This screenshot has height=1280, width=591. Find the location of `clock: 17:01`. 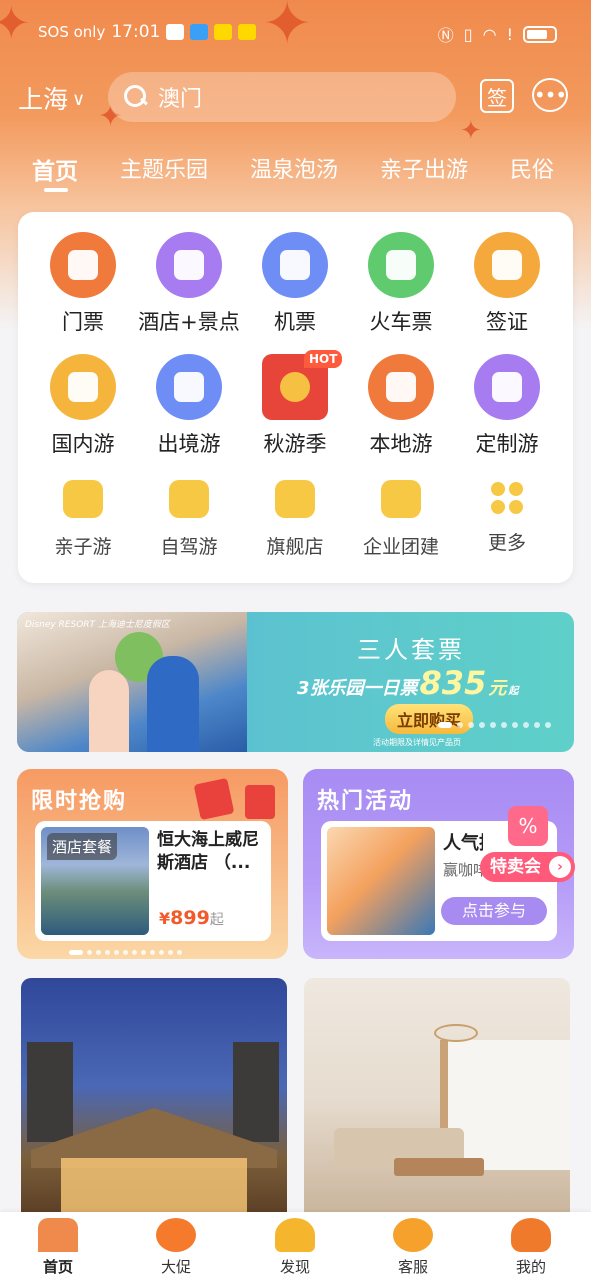

clock: 17:01 is located at coordinates (136, 32).